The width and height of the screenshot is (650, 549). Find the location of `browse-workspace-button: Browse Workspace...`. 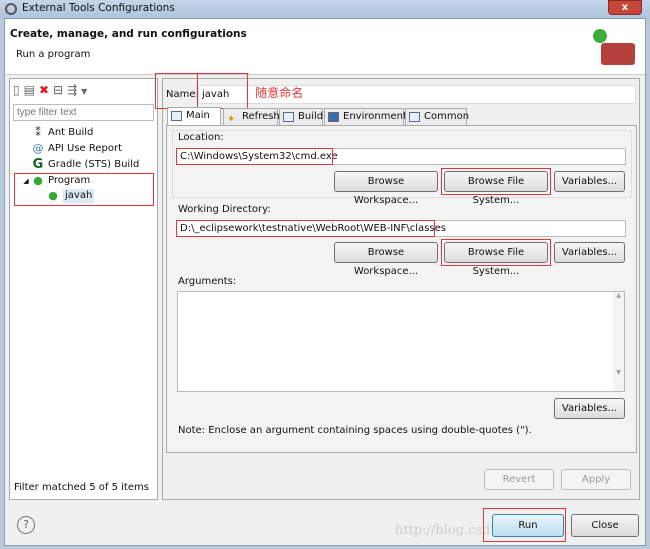

browse-workspace-button: Browse Workspace... is located at coordinates (386, 188).